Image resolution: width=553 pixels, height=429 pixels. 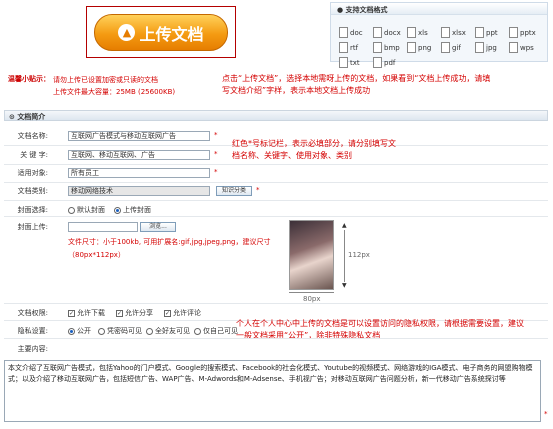 What do you see at coordinates (197, 331) in the screenshot?
I see `radio-self` at bounding box center [197, 331].